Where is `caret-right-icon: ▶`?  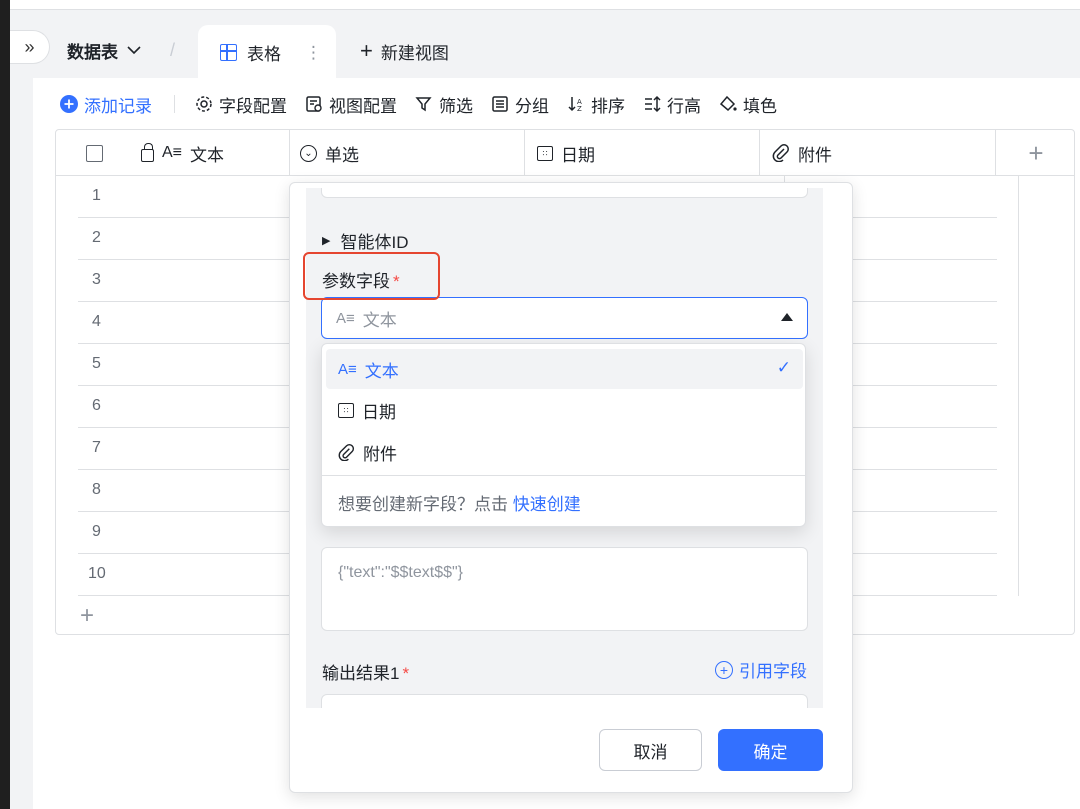
caret-right-icon: ▶ is located at coordinates (326, 241).